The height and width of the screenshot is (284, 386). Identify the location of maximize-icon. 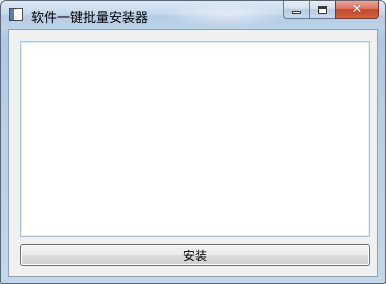
(322, 9).